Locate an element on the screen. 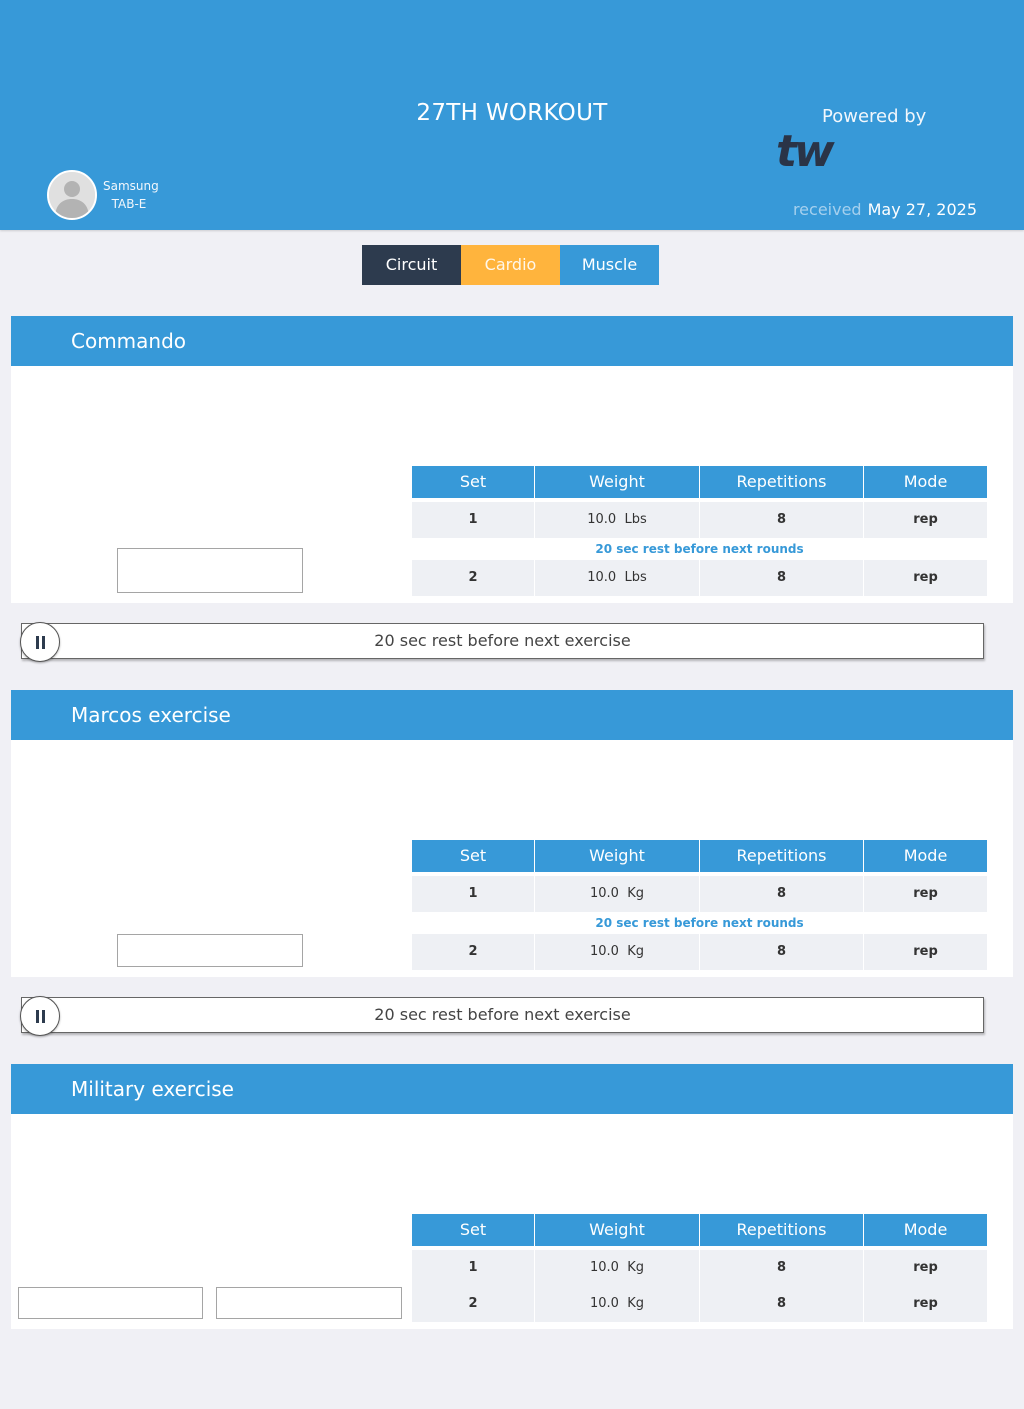 The image size is (1024, 1409). table-row: 2 10.0 Lbs 8 rep is located at coordinates (699, 578).